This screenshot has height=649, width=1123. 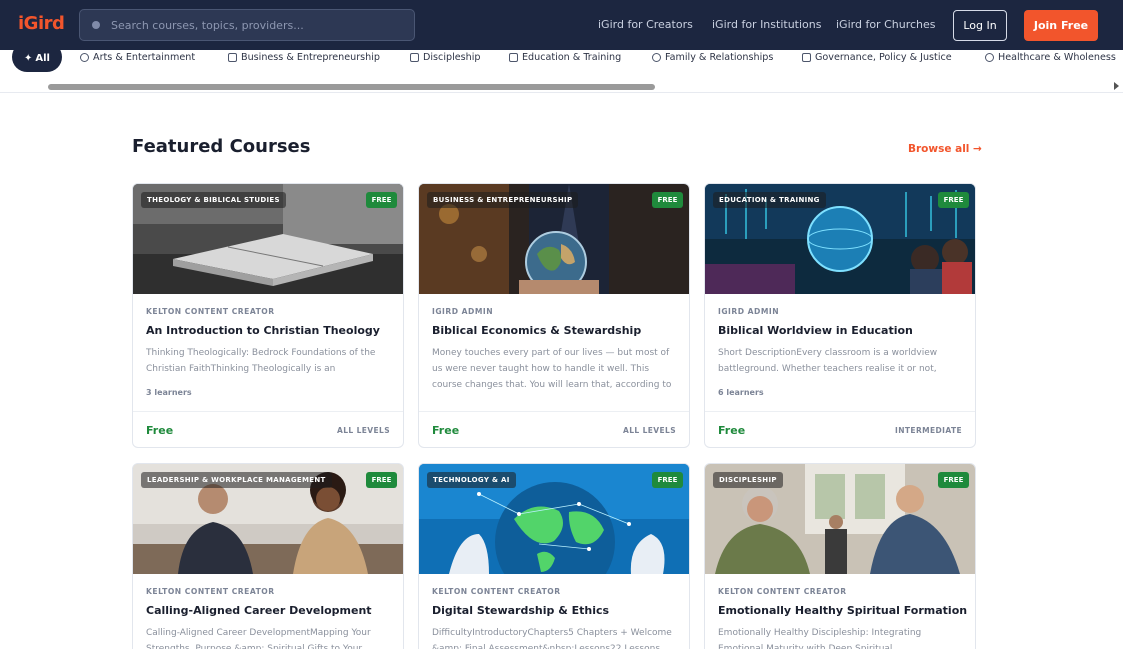 I want to click on category-label: Healthcare & Wholeness, so click(x=1057, y=57).